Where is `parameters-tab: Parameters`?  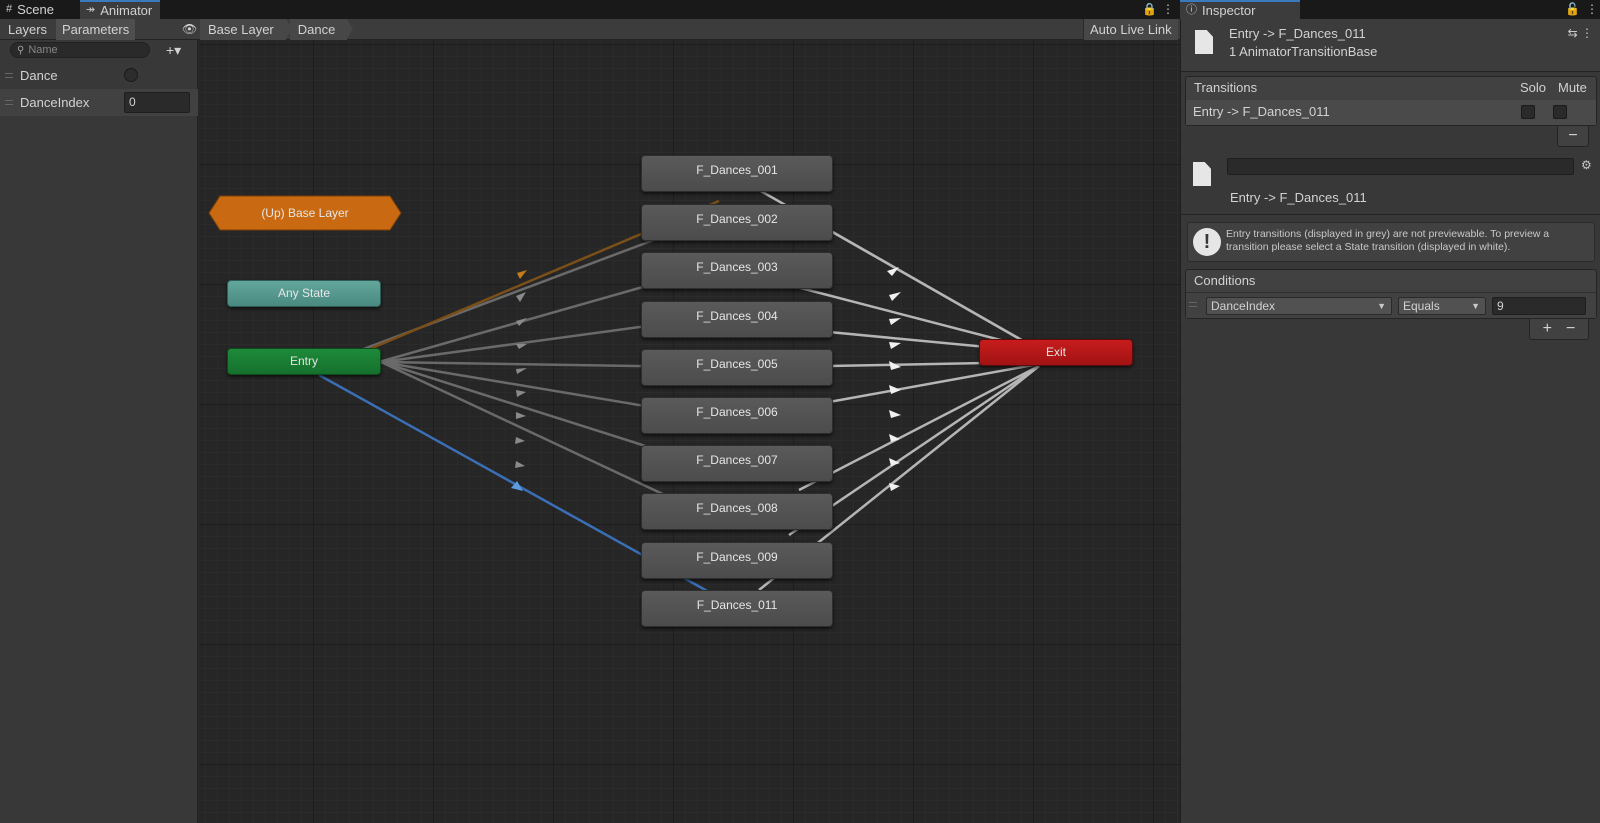 parameters-tab: Parameters is located at coordinates (96, 29).